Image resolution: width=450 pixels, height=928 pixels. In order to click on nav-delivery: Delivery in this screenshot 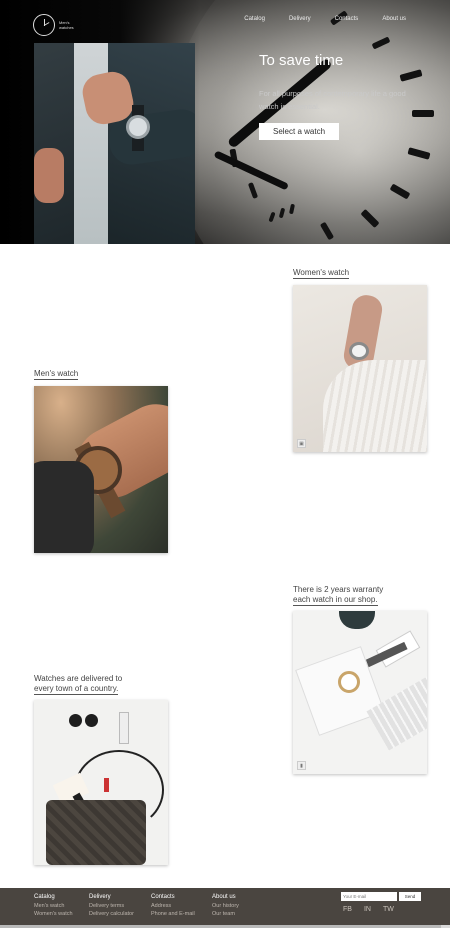, I will do `click(300, 19)`.